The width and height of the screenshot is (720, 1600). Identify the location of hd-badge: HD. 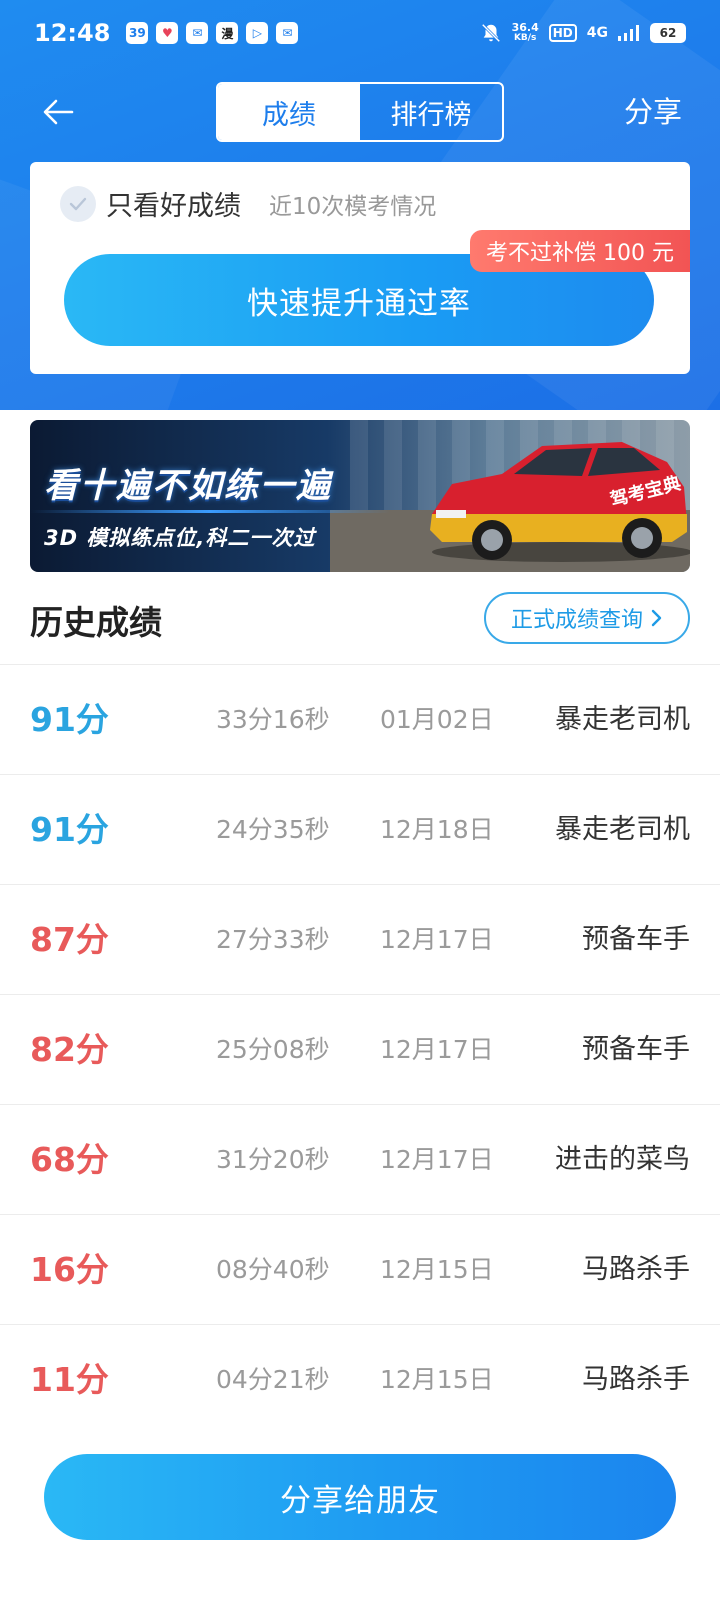
(562, 33).